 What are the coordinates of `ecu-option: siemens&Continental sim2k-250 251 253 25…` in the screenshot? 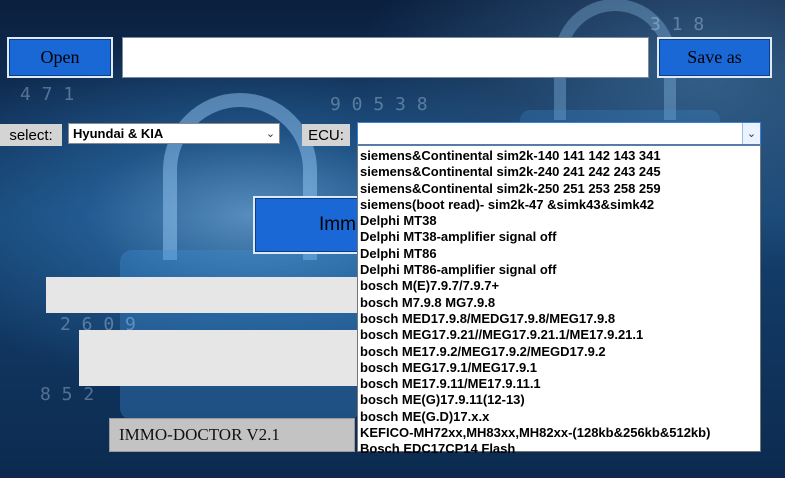 It's located at (559, 189).